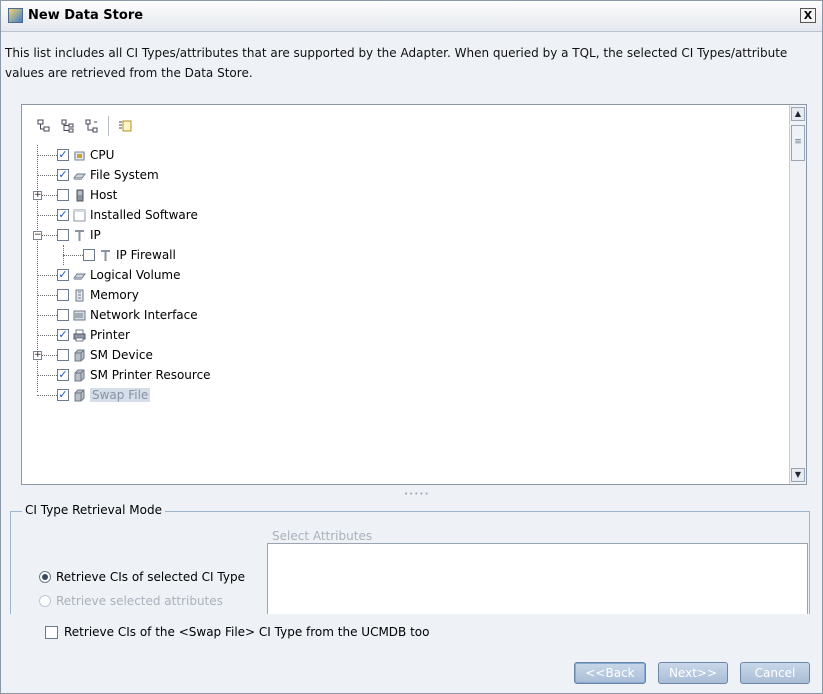  I want to click on retrieval-mode-title: CI Type Retrieval Mode, so click(93, 510).